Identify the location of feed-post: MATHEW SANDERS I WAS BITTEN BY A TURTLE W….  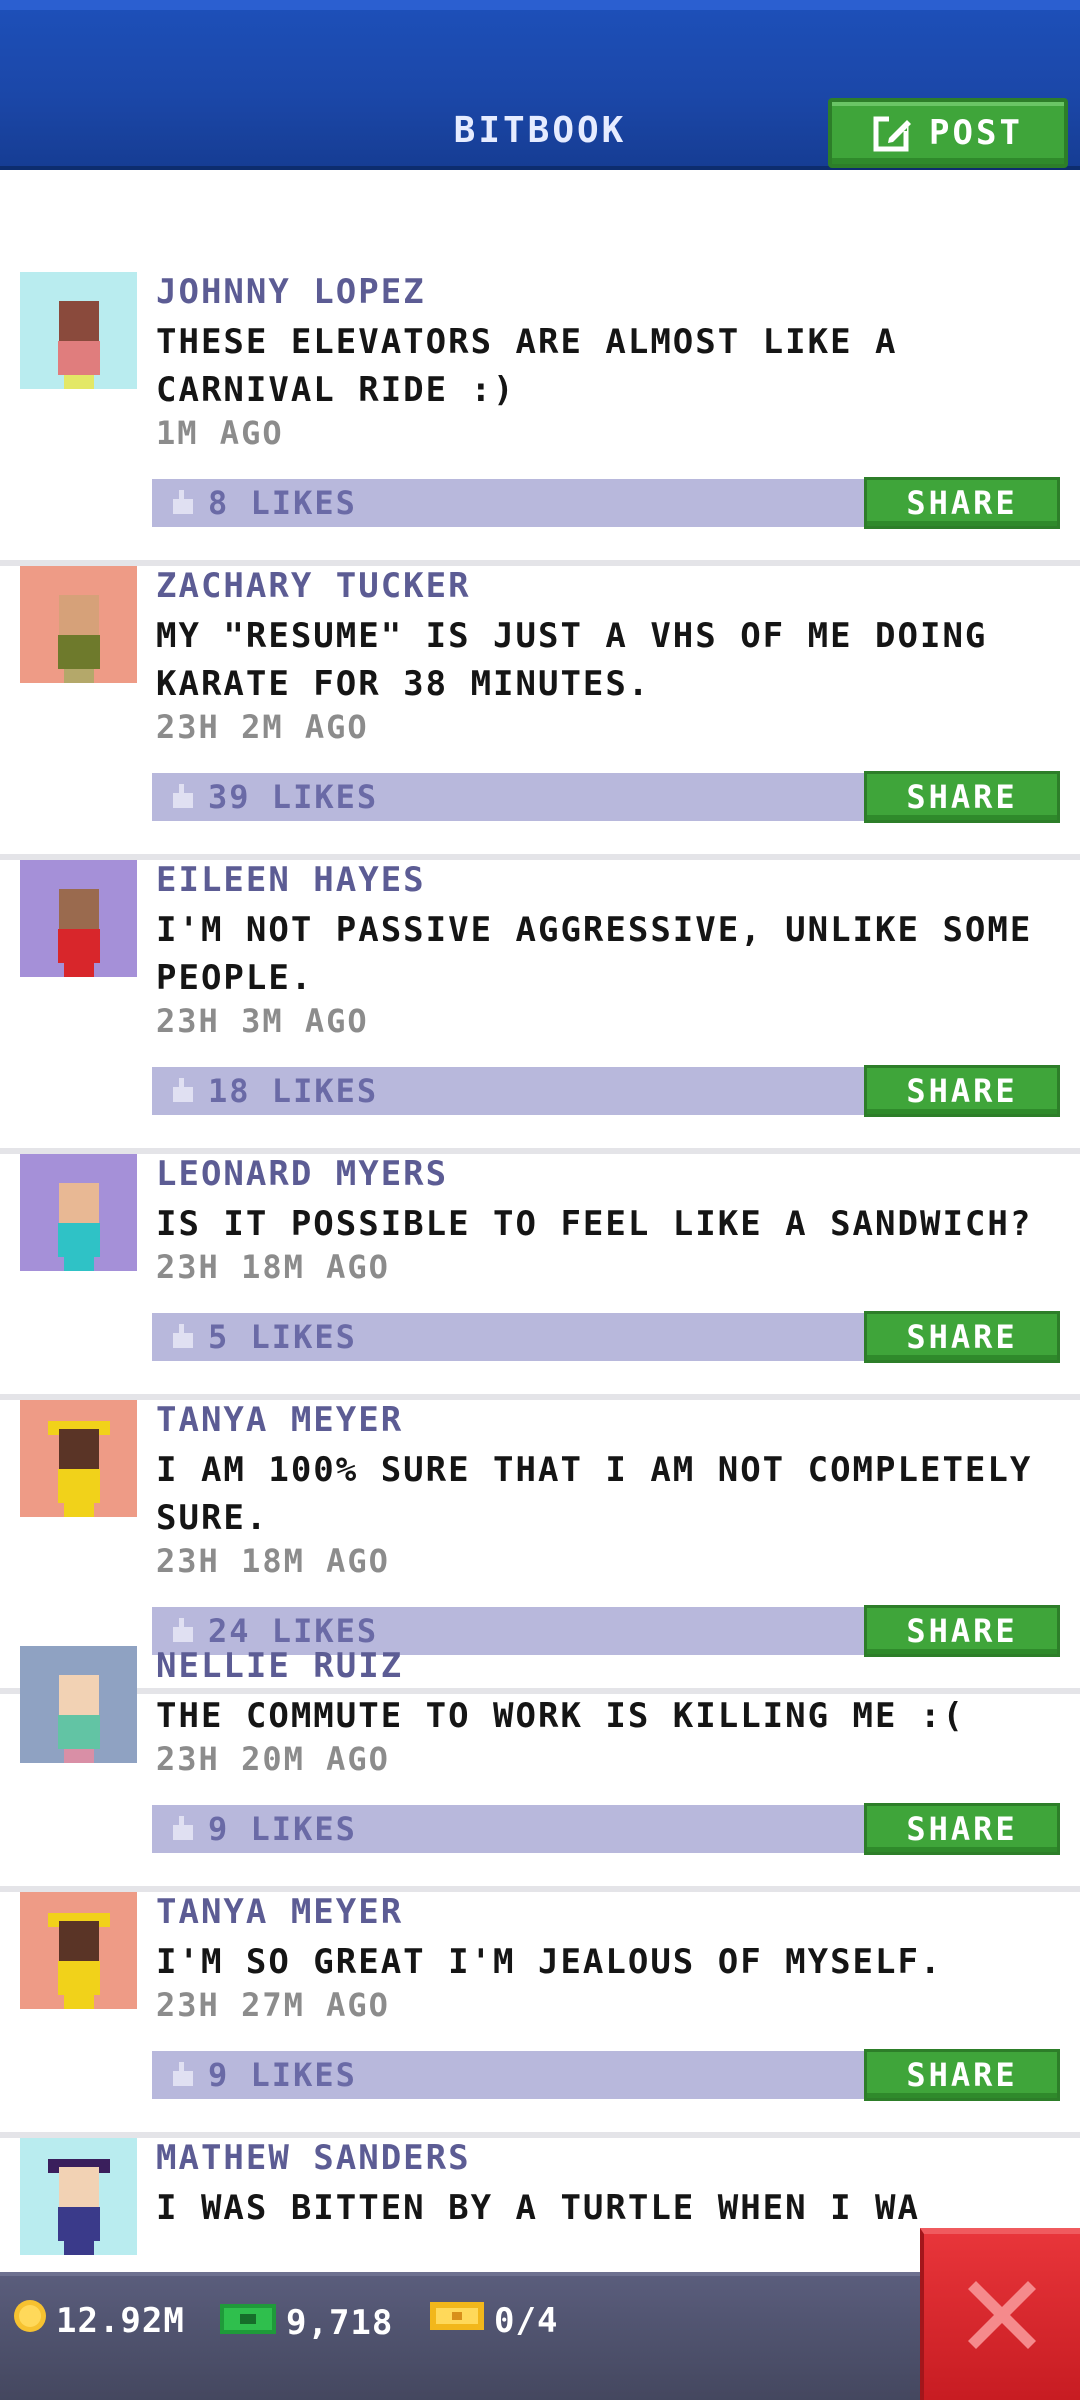
(540, 2205).